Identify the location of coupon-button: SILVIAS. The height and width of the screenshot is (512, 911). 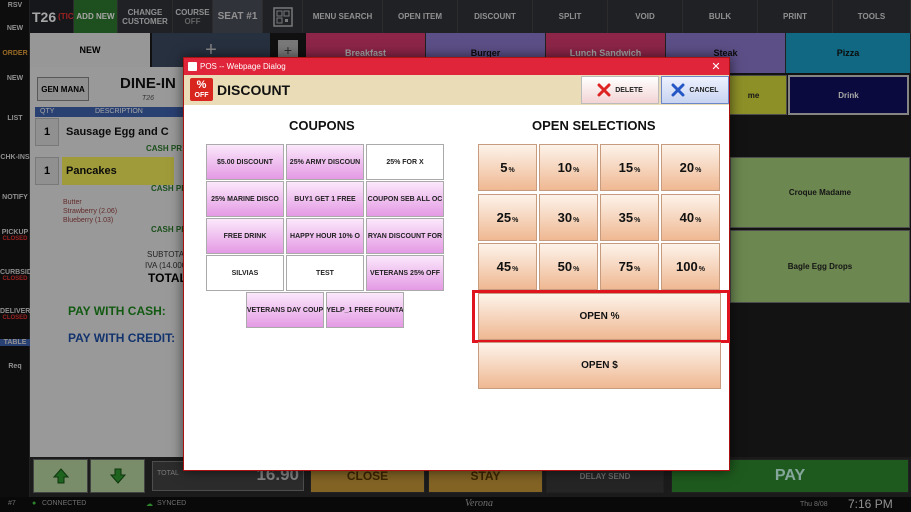
(245, 273).